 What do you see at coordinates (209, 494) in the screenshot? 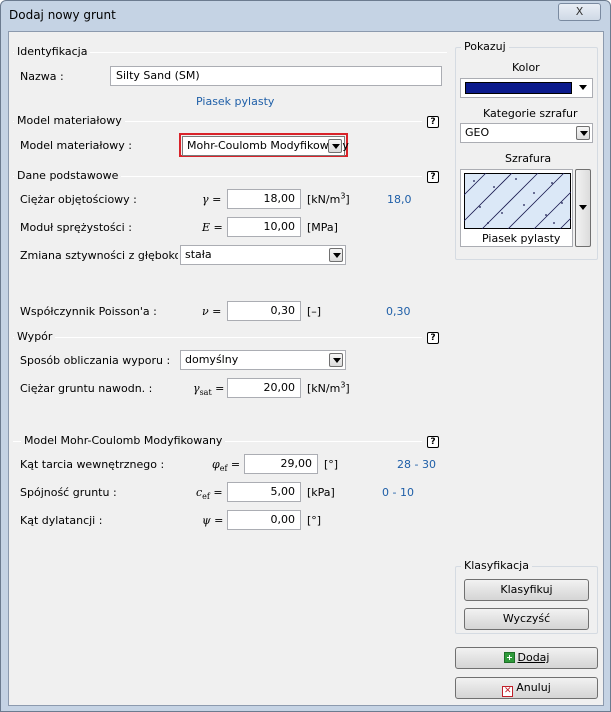
I see `cohesion-symbol: cef =` at bounding box center [209, 494].